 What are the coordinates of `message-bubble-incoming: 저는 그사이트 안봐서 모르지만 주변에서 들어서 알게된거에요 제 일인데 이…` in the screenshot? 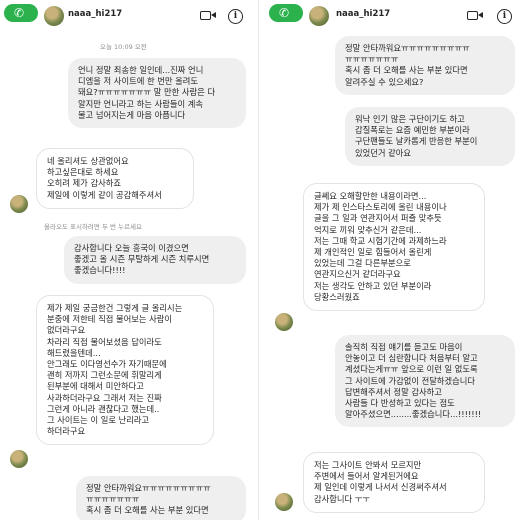 It's located at (394, 482).